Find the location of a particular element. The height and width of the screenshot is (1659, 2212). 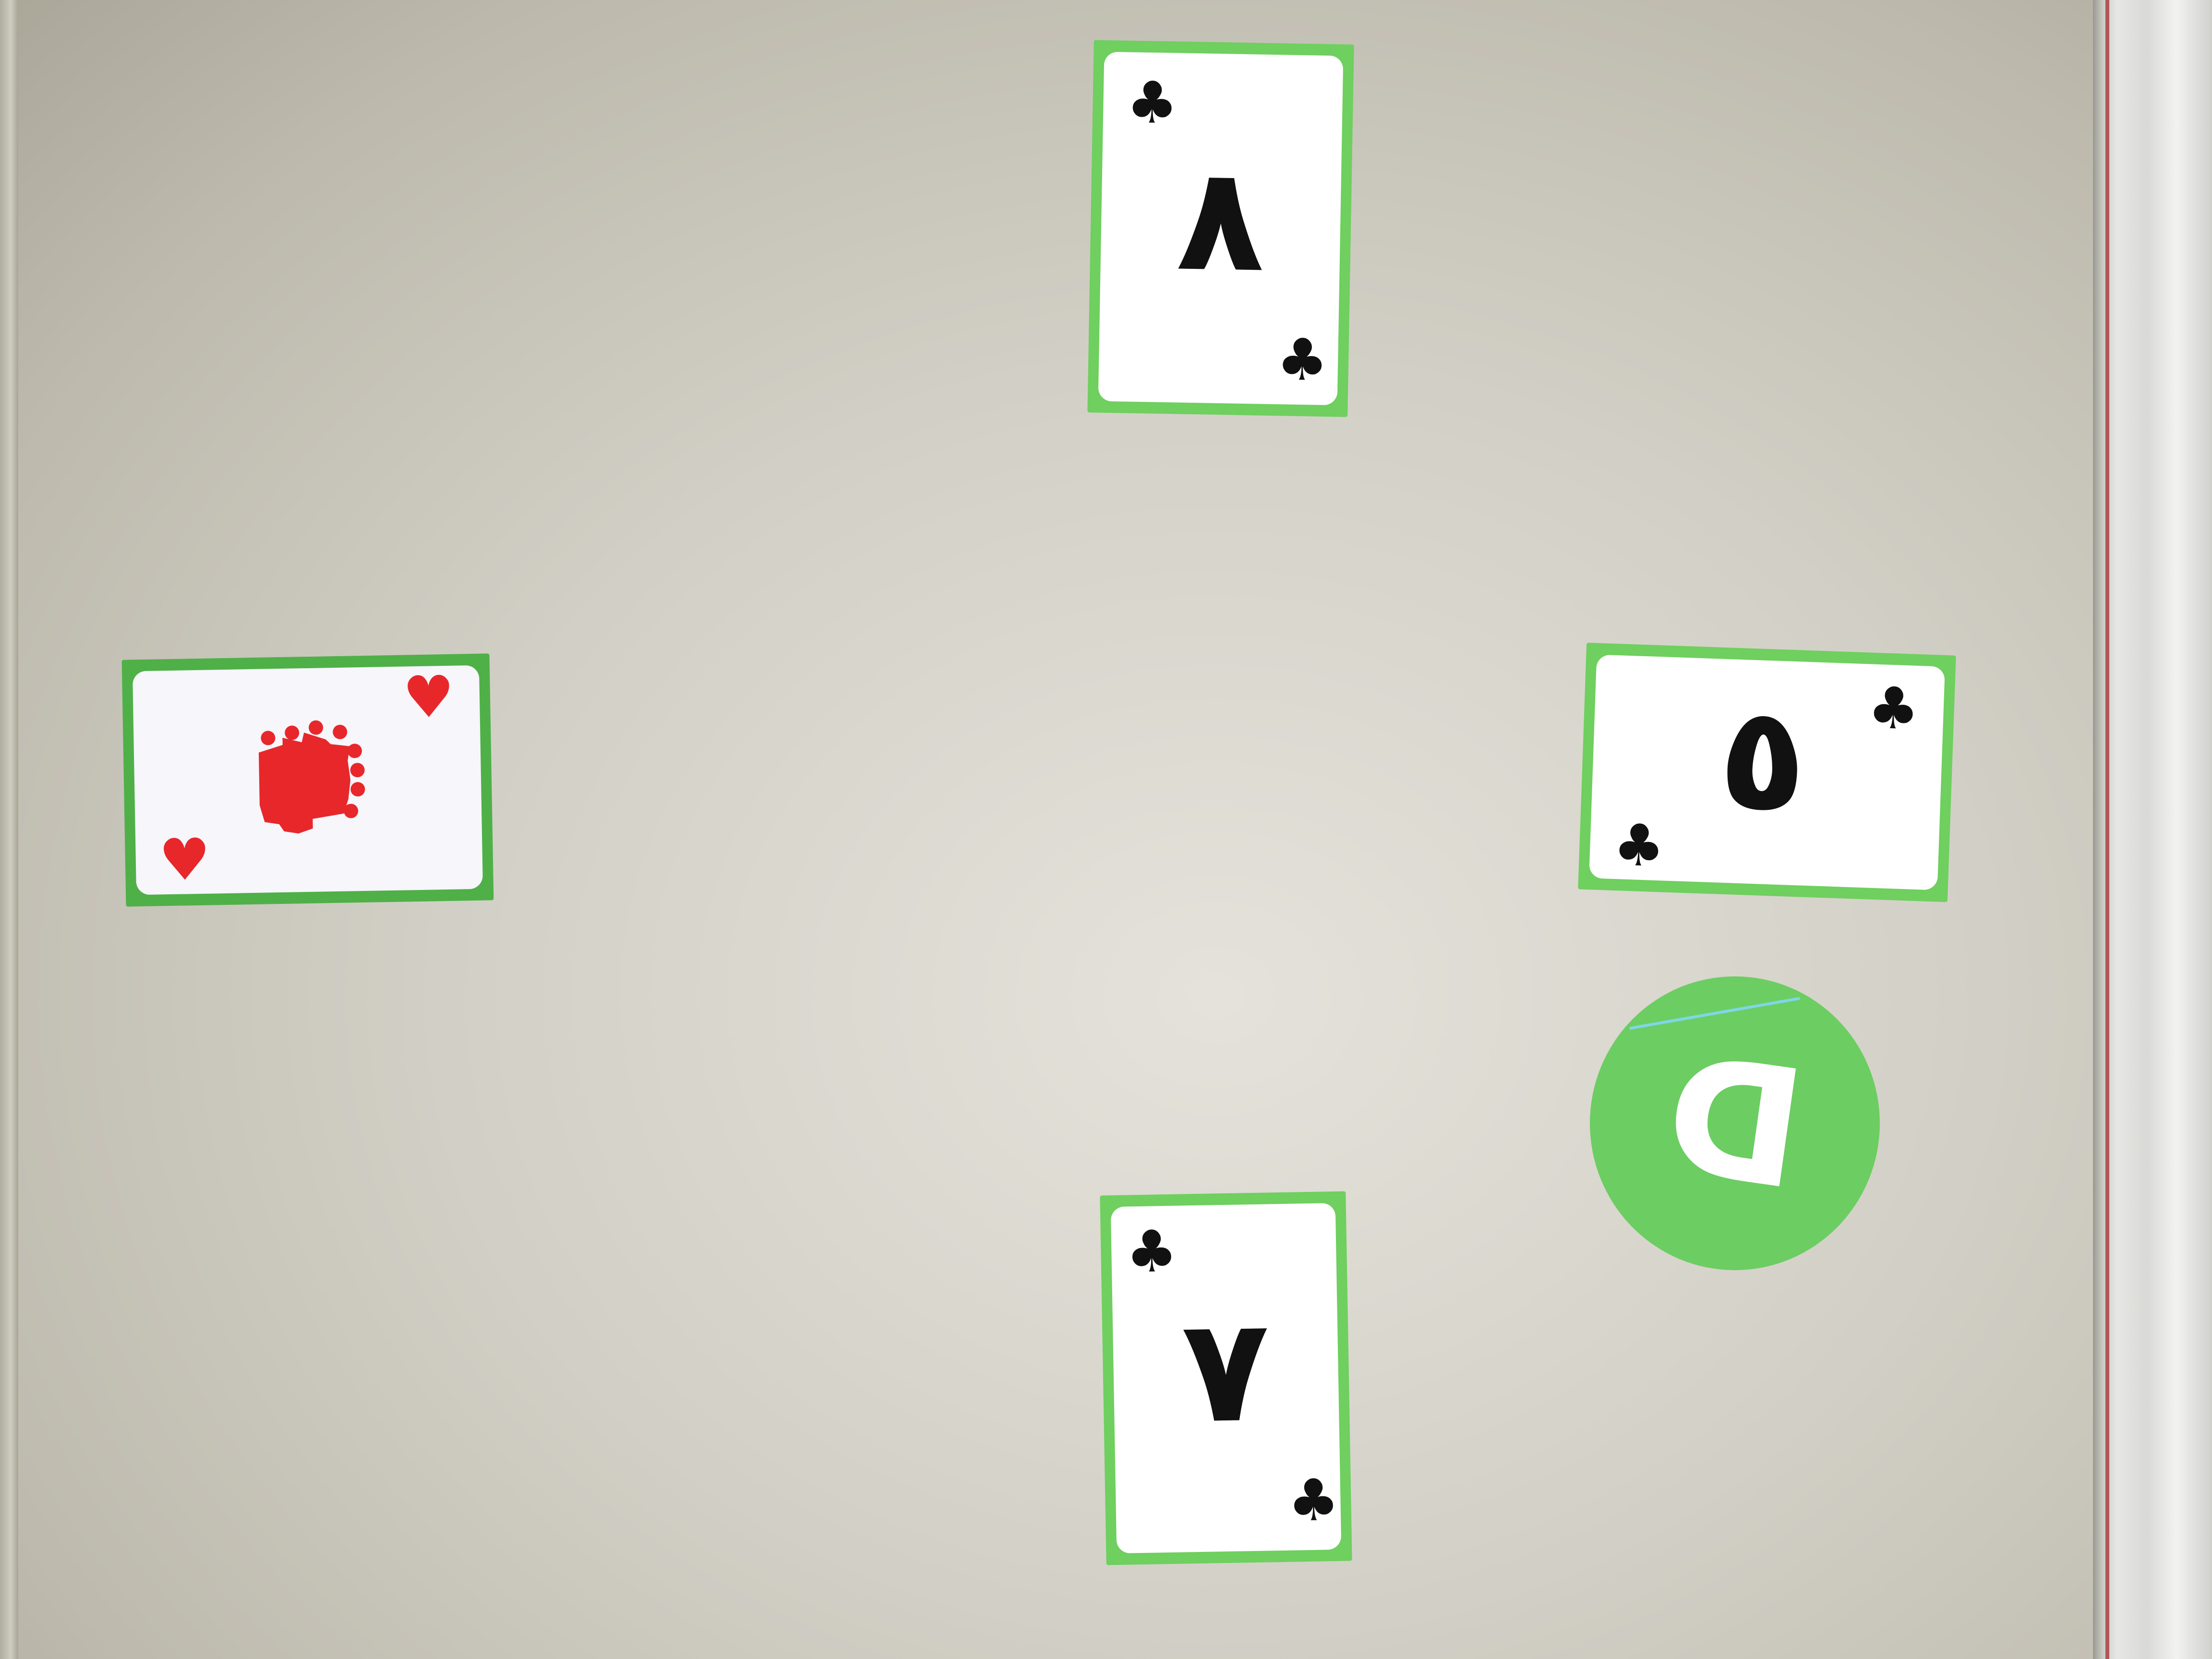

card-east: ♣ ♣ ٥ is located at coordinates (1767, 772).